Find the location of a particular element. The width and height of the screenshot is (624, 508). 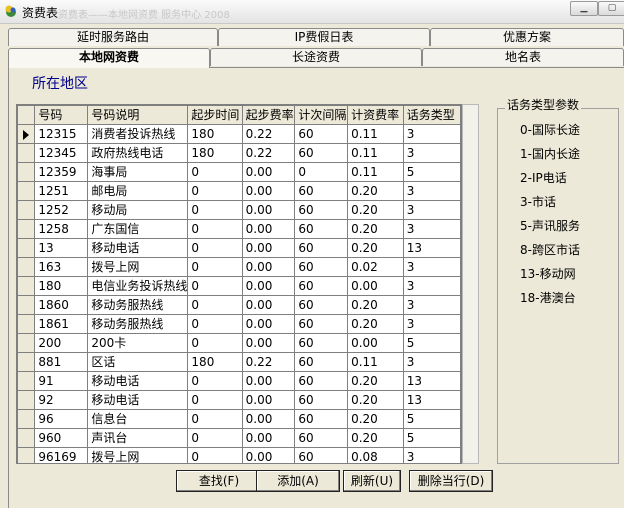

table-row: 96169 拨号上网 0 0.00 60 0.08 3 is located at coordinates (239, 455).